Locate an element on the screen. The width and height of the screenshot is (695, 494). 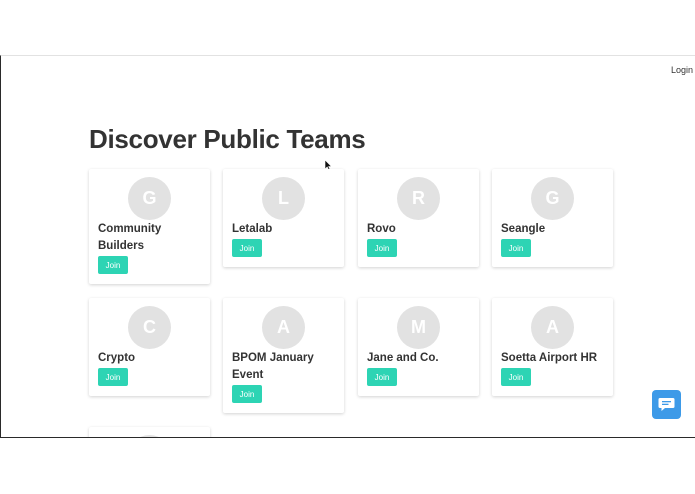
team-name: Letalab is located at coordinates (252, 229).